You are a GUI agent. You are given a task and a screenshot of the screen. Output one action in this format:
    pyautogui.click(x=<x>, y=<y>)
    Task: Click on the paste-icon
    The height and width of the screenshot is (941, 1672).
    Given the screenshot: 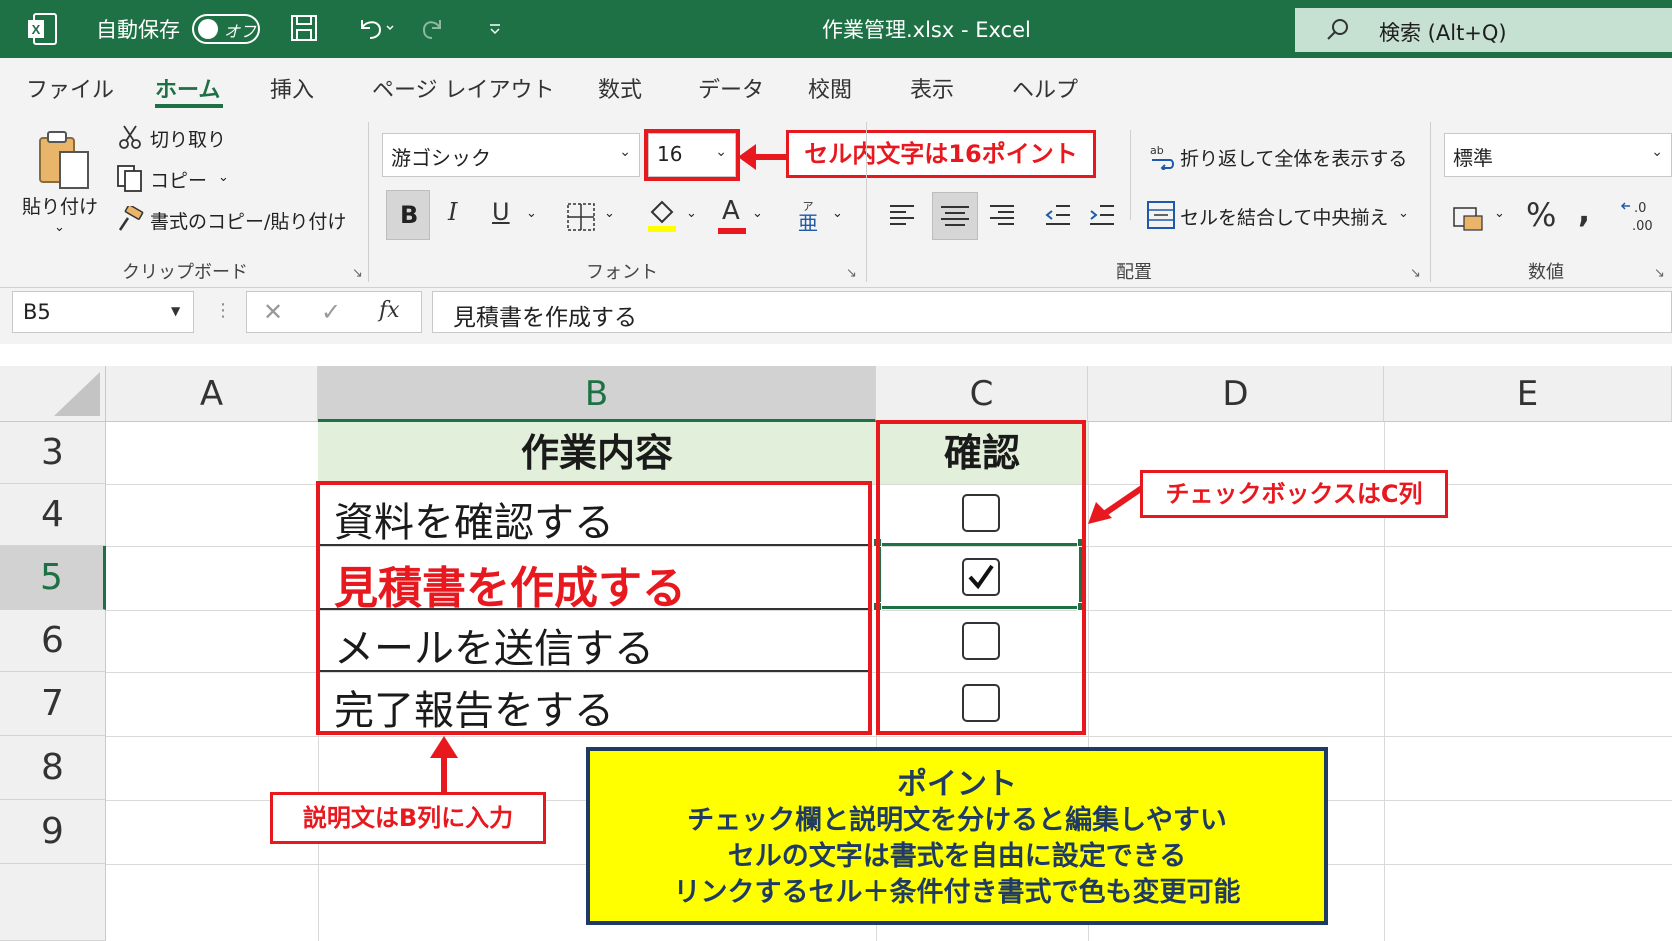 What is the action you would take?
    pyautogui.click(x=64, y=163)
    